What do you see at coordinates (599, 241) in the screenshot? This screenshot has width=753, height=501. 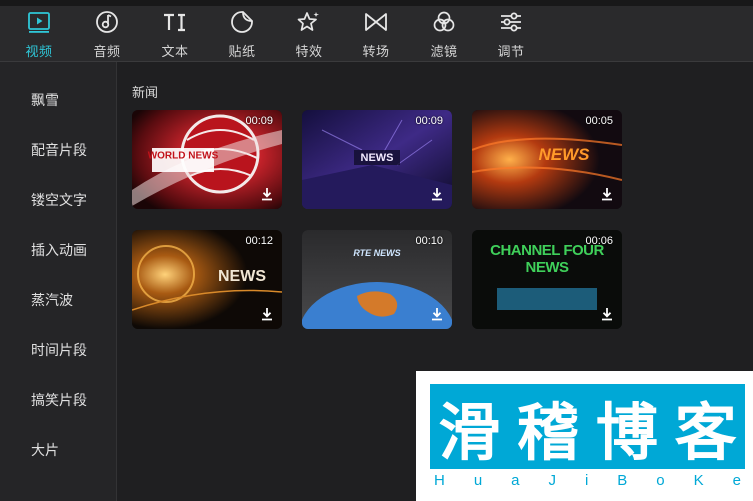 I see `clip-duration: 00:06` at bounding box center [599, 241].